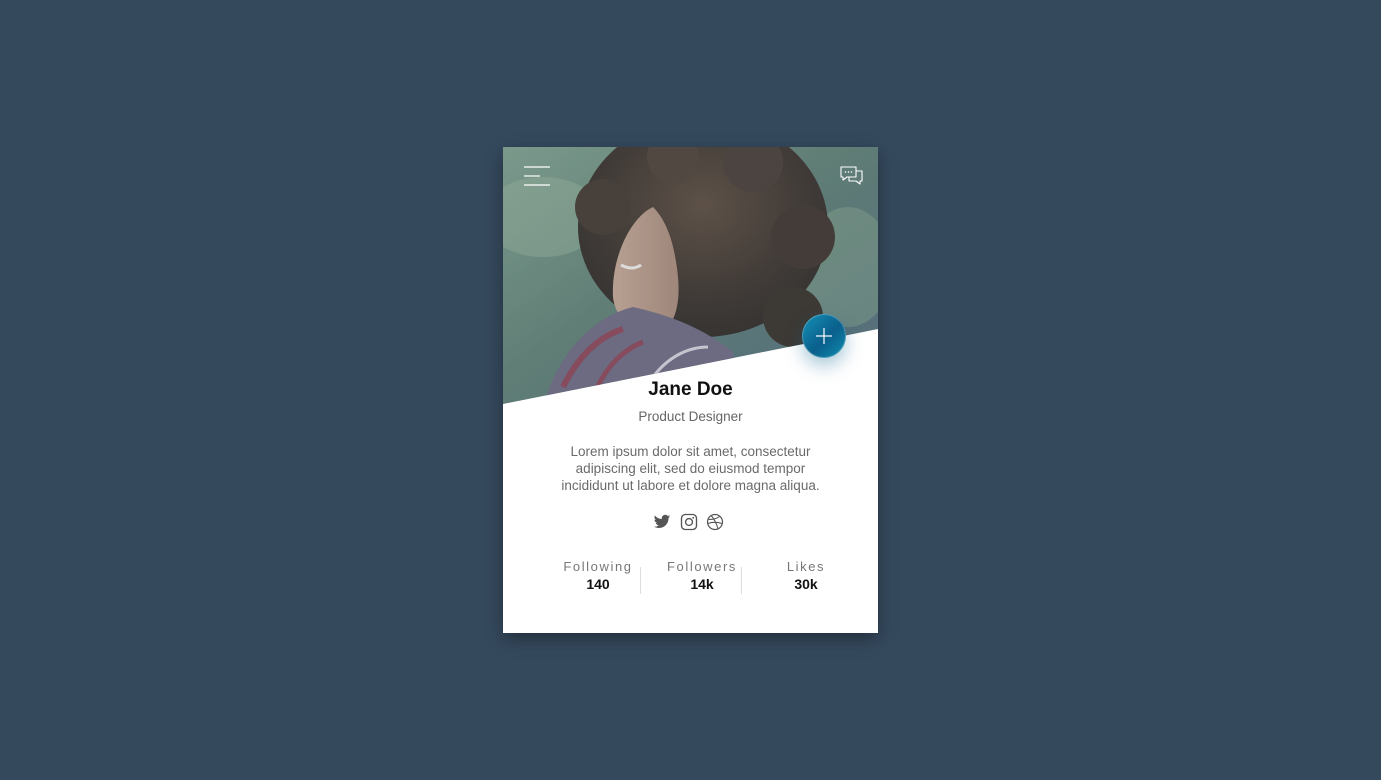 This screenshot has width=1381, height=780. I want to click on messages-button, so click(852, 177).